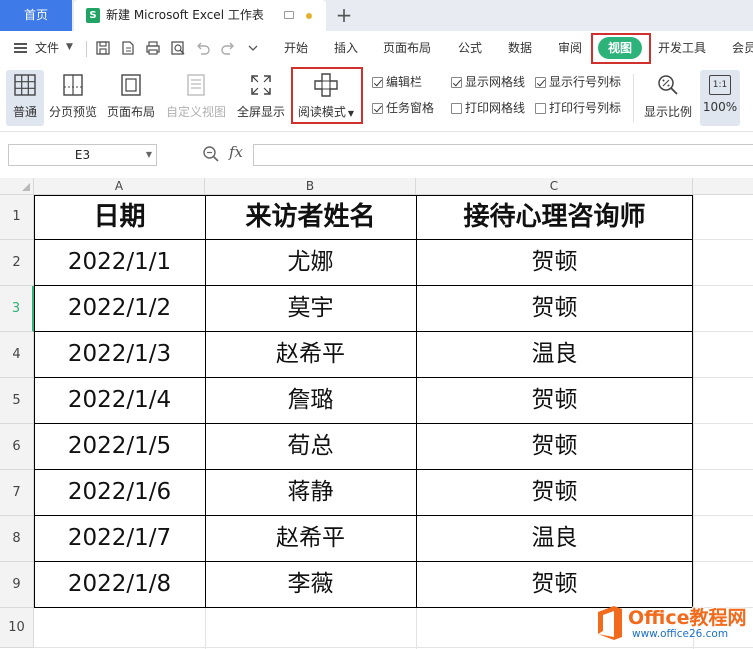  Describe the element at coordinates (668, 98) in the screenshot. I see `zoom-button: 显示比例` at that location.